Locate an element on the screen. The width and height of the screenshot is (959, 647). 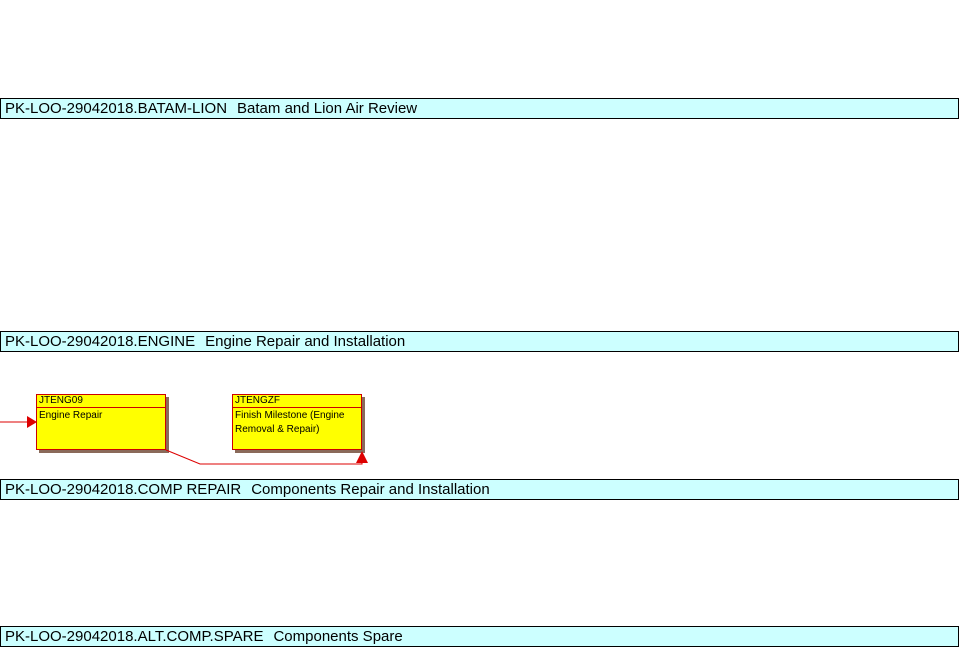
incoming-link-jteng09 is located at coordinates (18, 422).